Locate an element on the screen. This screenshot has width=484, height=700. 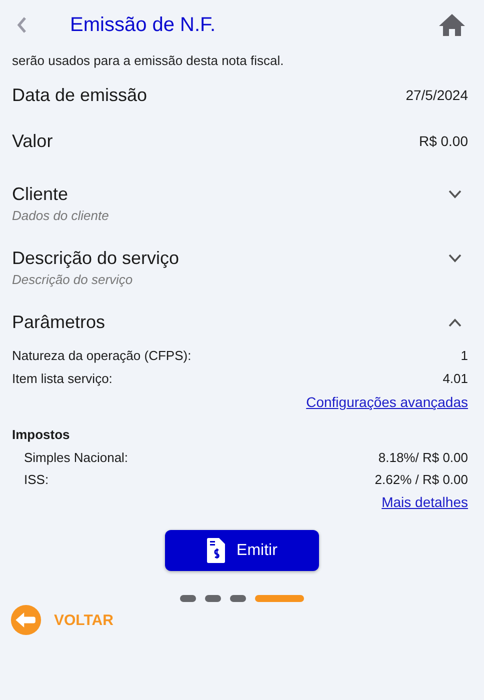
field-value: R$ 0.00 is located at coordinates (443, 141).